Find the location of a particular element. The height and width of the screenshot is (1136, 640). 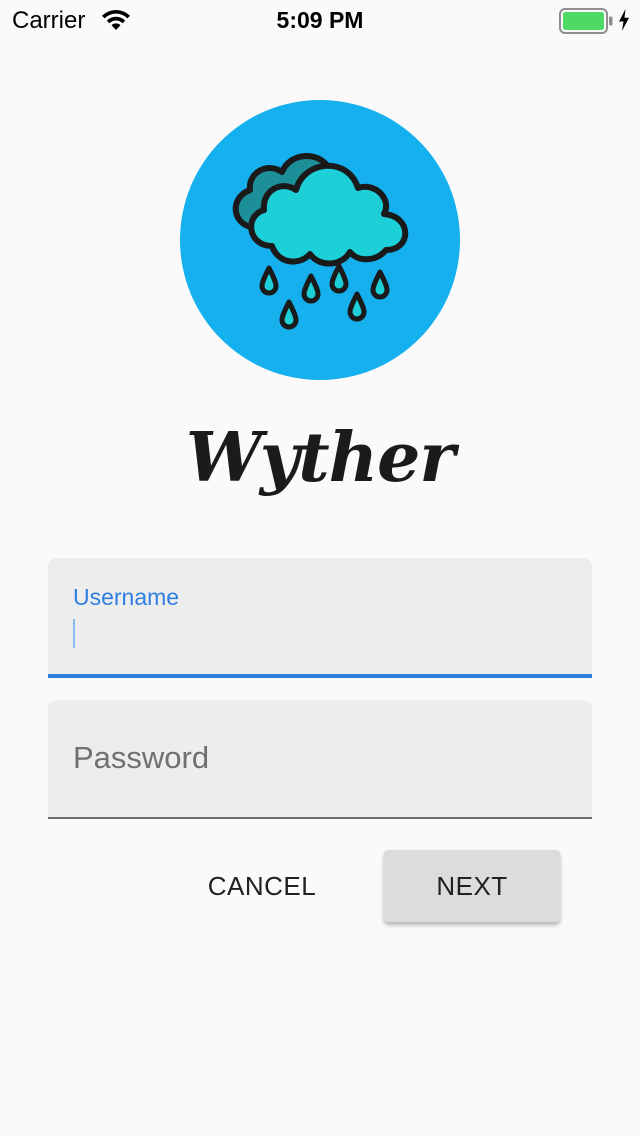

text-cursor is located at coordinates (74, 633).